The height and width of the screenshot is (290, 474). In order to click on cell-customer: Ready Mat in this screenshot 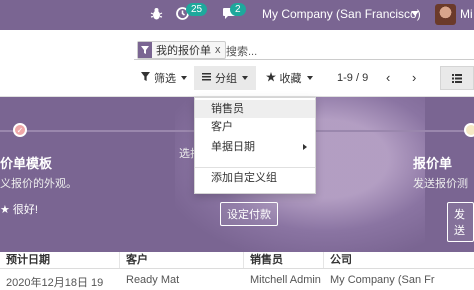, I will do `click(184, 280)`.